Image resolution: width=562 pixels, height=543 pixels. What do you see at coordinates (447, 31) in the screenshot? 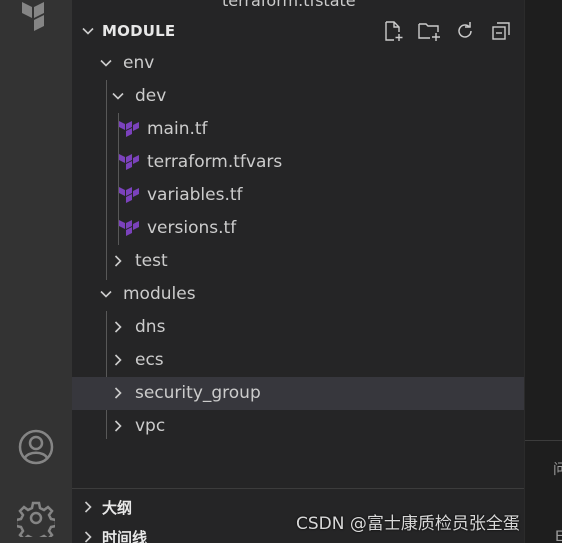
I see `section-actions` at bounding box center [447, 31].